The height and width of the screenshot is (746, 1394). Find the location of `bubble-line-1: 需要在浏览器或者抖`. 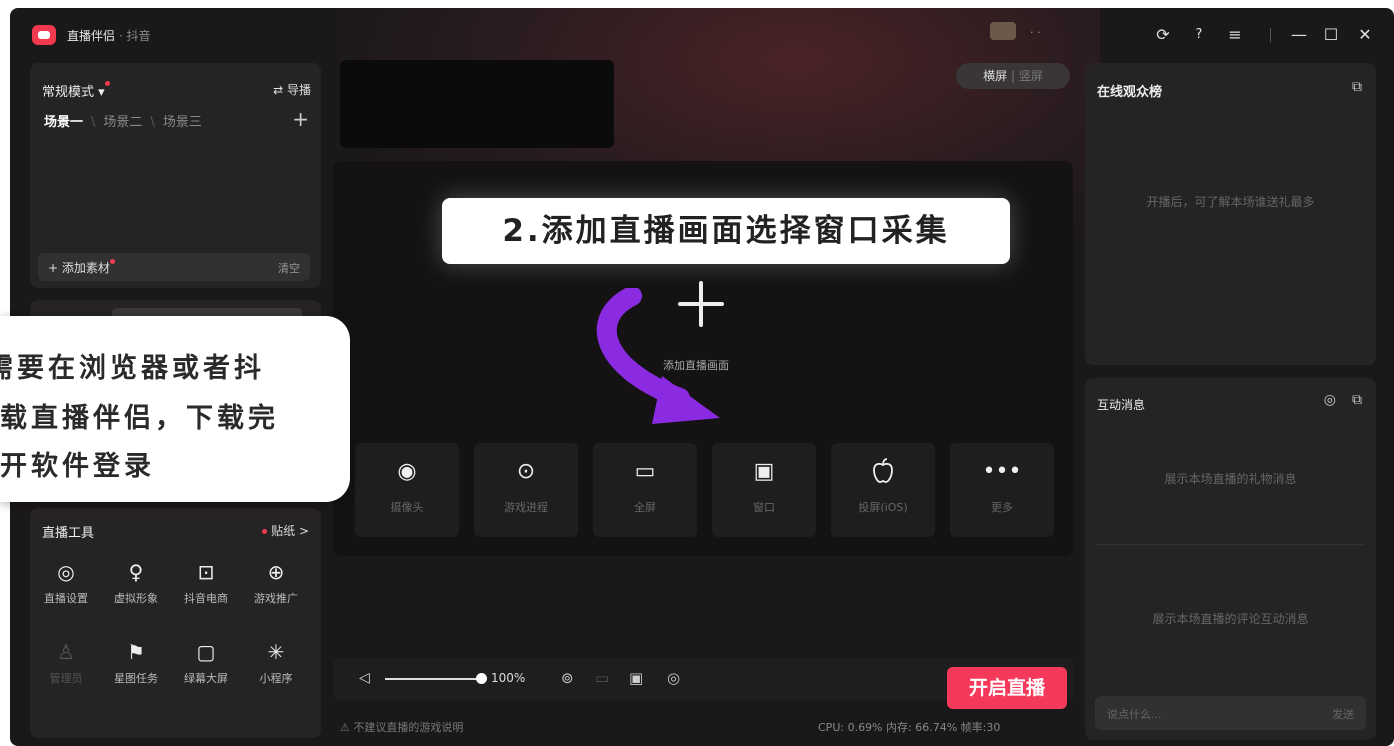

bubble-line-1: 需要在浏览器或者抖 is located at coordinates (132, 368).